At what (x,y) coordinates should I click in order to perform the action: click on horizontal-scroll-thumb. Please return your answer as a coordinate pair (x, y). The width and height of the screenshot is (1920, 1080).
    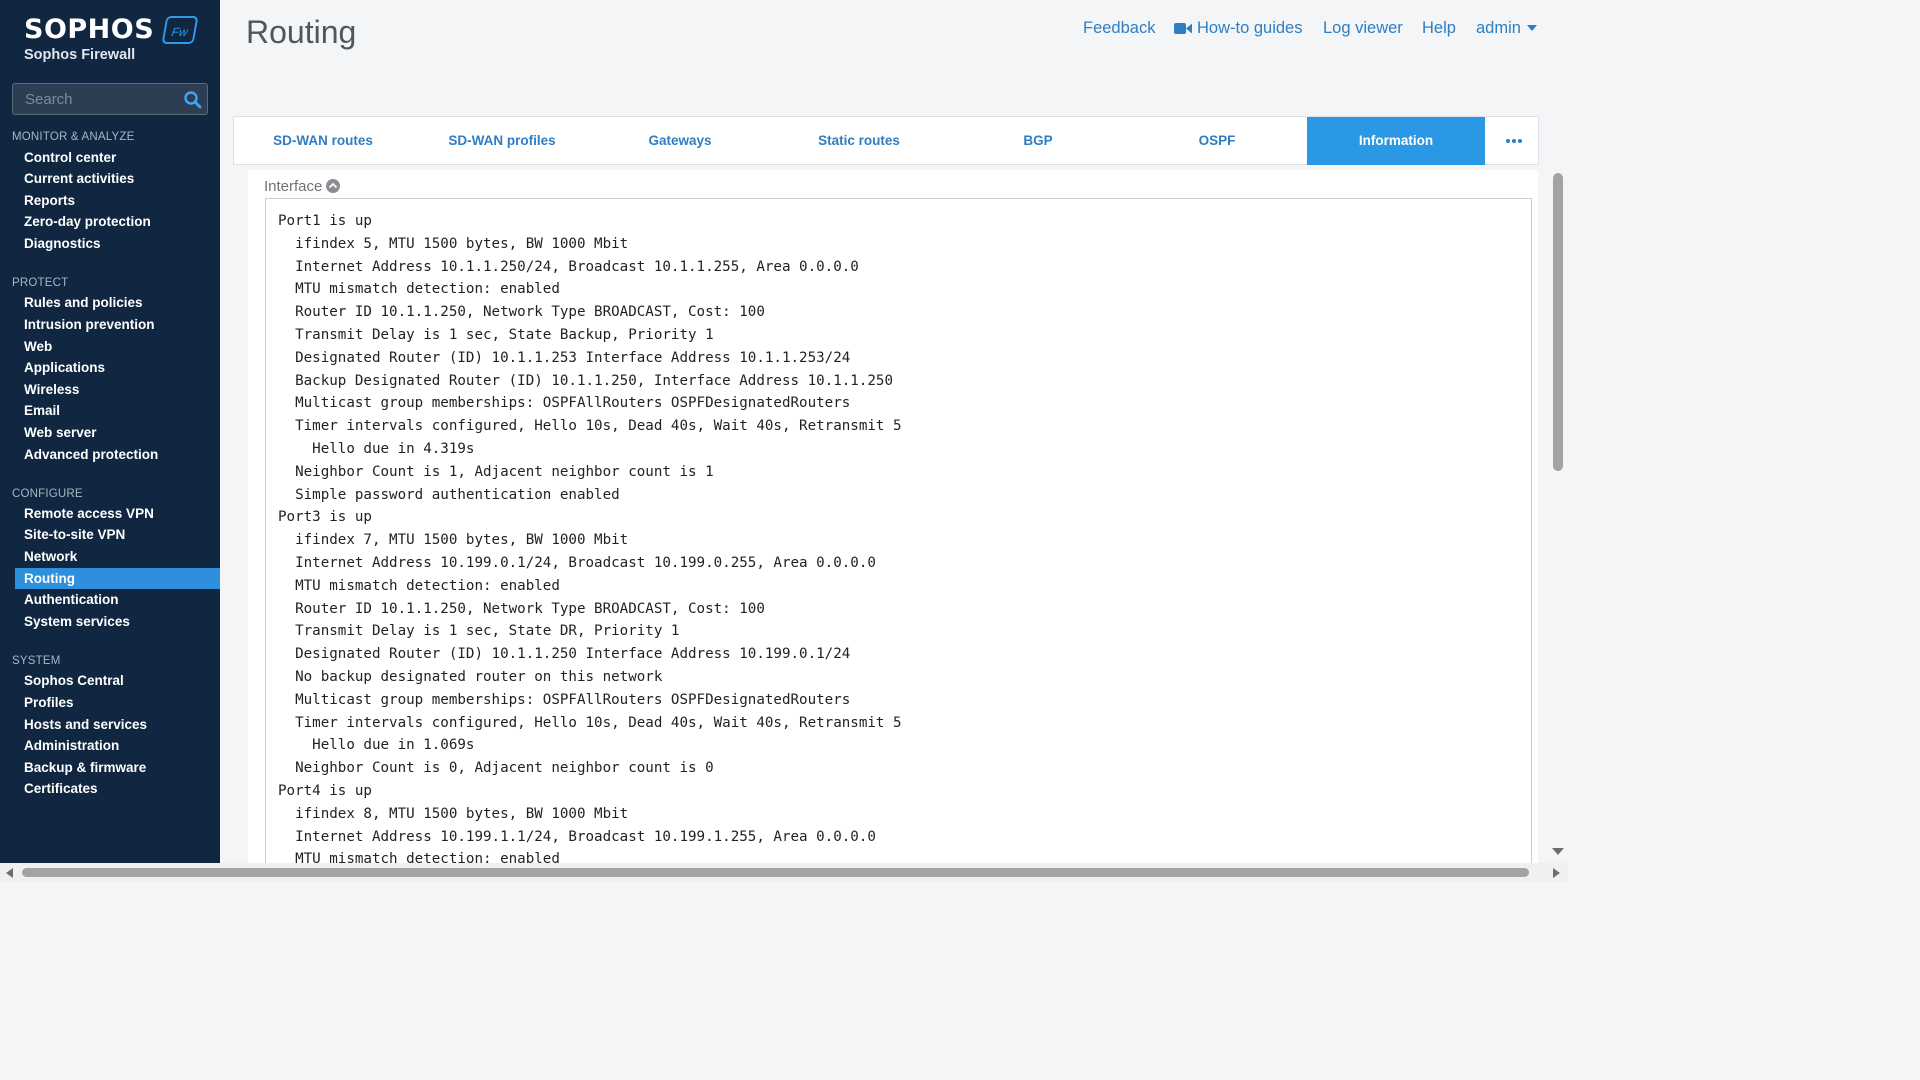
    Looking at the image, I should click on (775, 872).